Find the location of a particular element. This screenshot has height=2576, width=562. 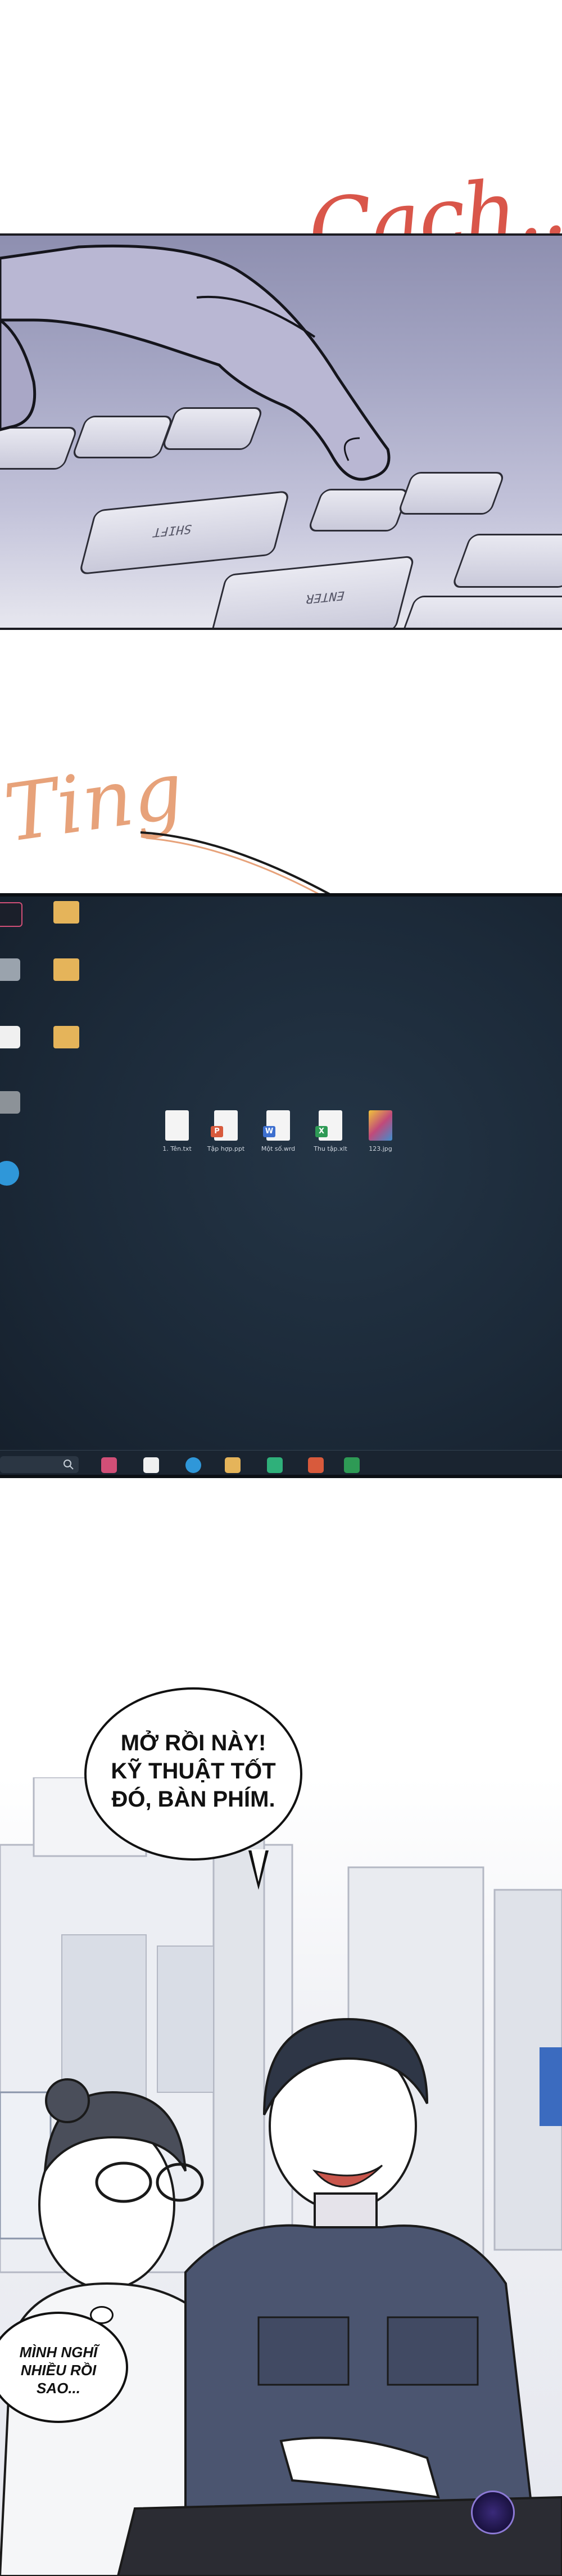

monitor-app-taskbar-icon is located at coordinates (109, 1465).